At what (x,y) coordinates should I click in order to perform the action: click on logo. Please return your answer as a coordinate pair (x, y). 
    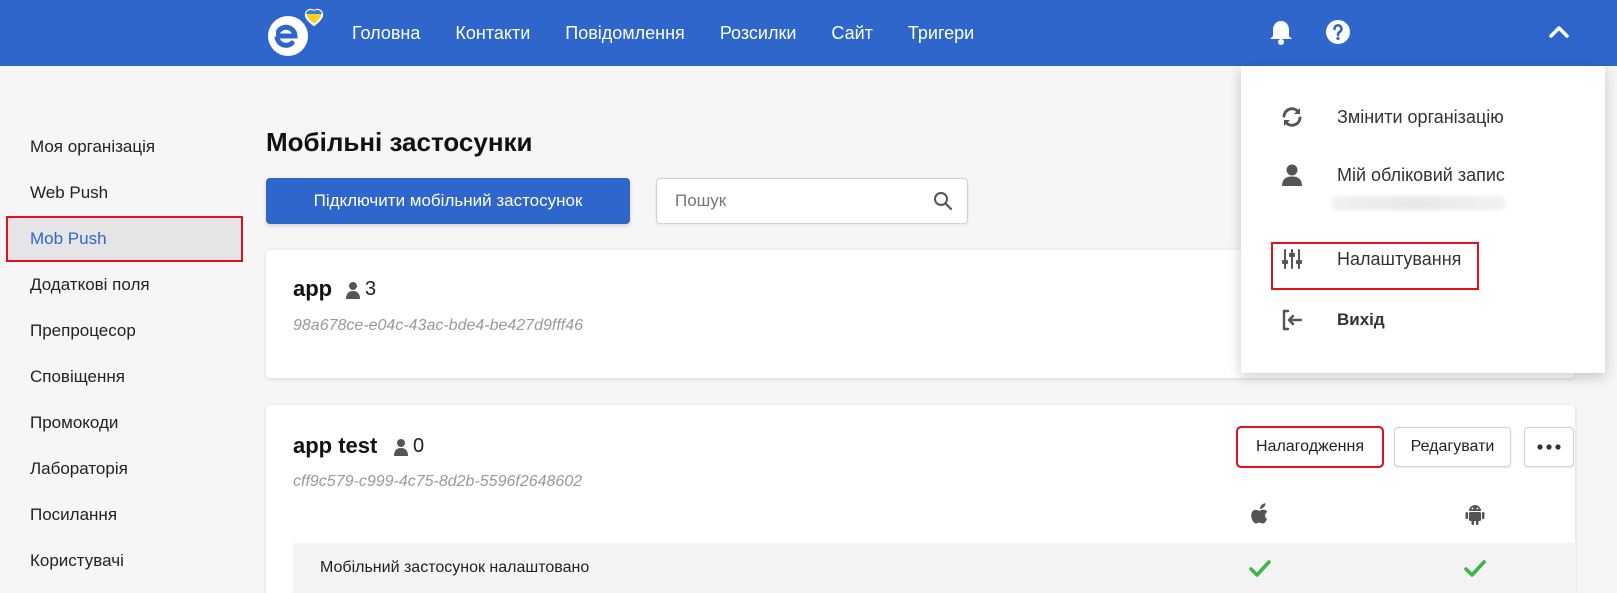
    Looking at the image, I should click on (300, 33).